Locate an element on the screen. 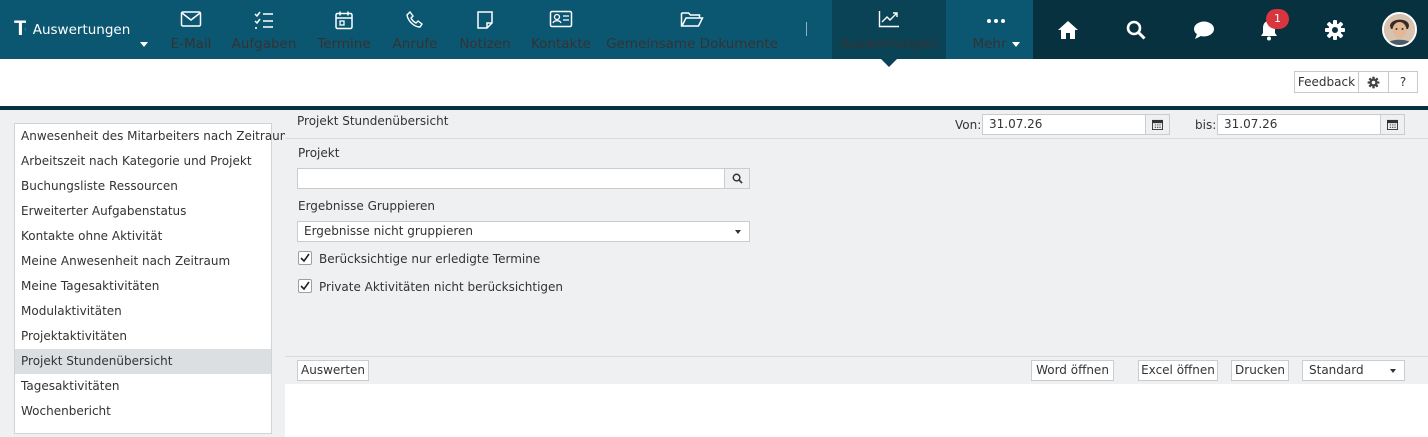 The width and height of the screenshot is (1428, 437). notification-badge: 1 is located at coordinates (1277, 19).